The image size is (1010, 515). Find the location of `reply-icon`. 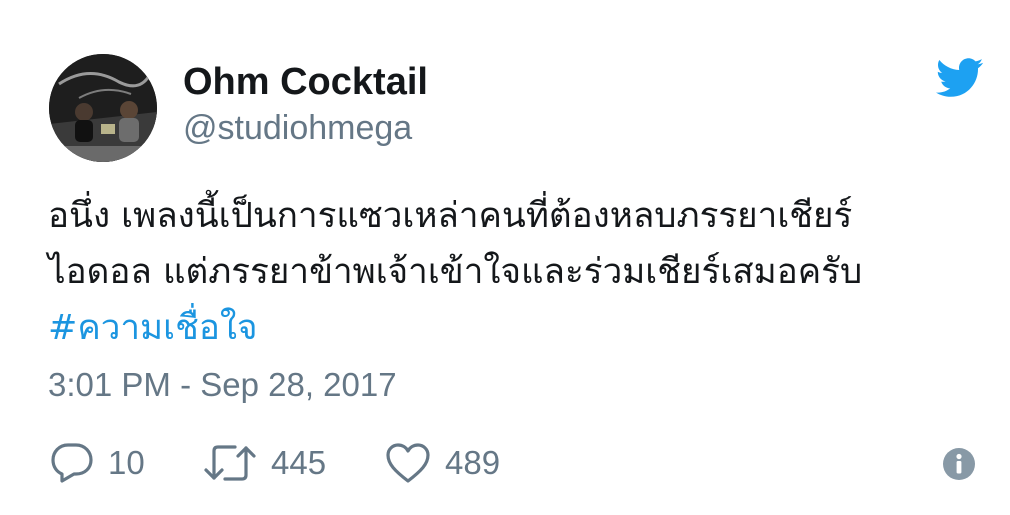

reply-icon is located at coordinates (72, 463).